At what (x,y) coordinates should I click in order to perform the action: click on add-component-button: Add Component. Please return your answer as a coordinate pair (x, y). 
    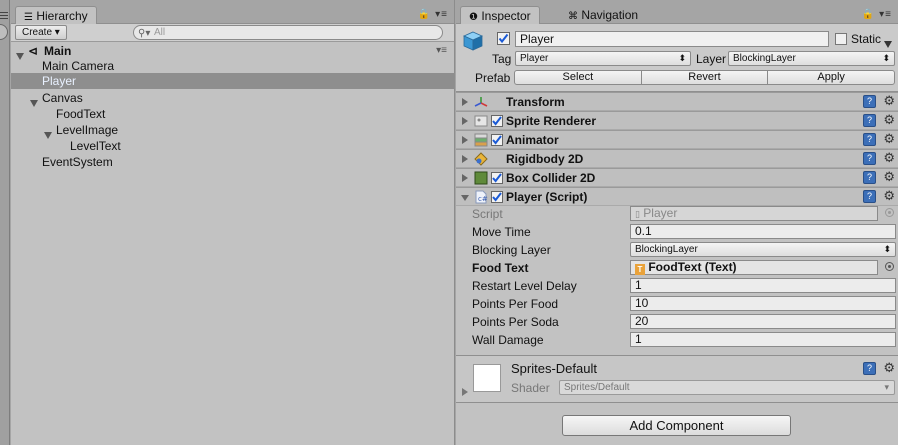
    Looking at the image, I should click on (676, 425).